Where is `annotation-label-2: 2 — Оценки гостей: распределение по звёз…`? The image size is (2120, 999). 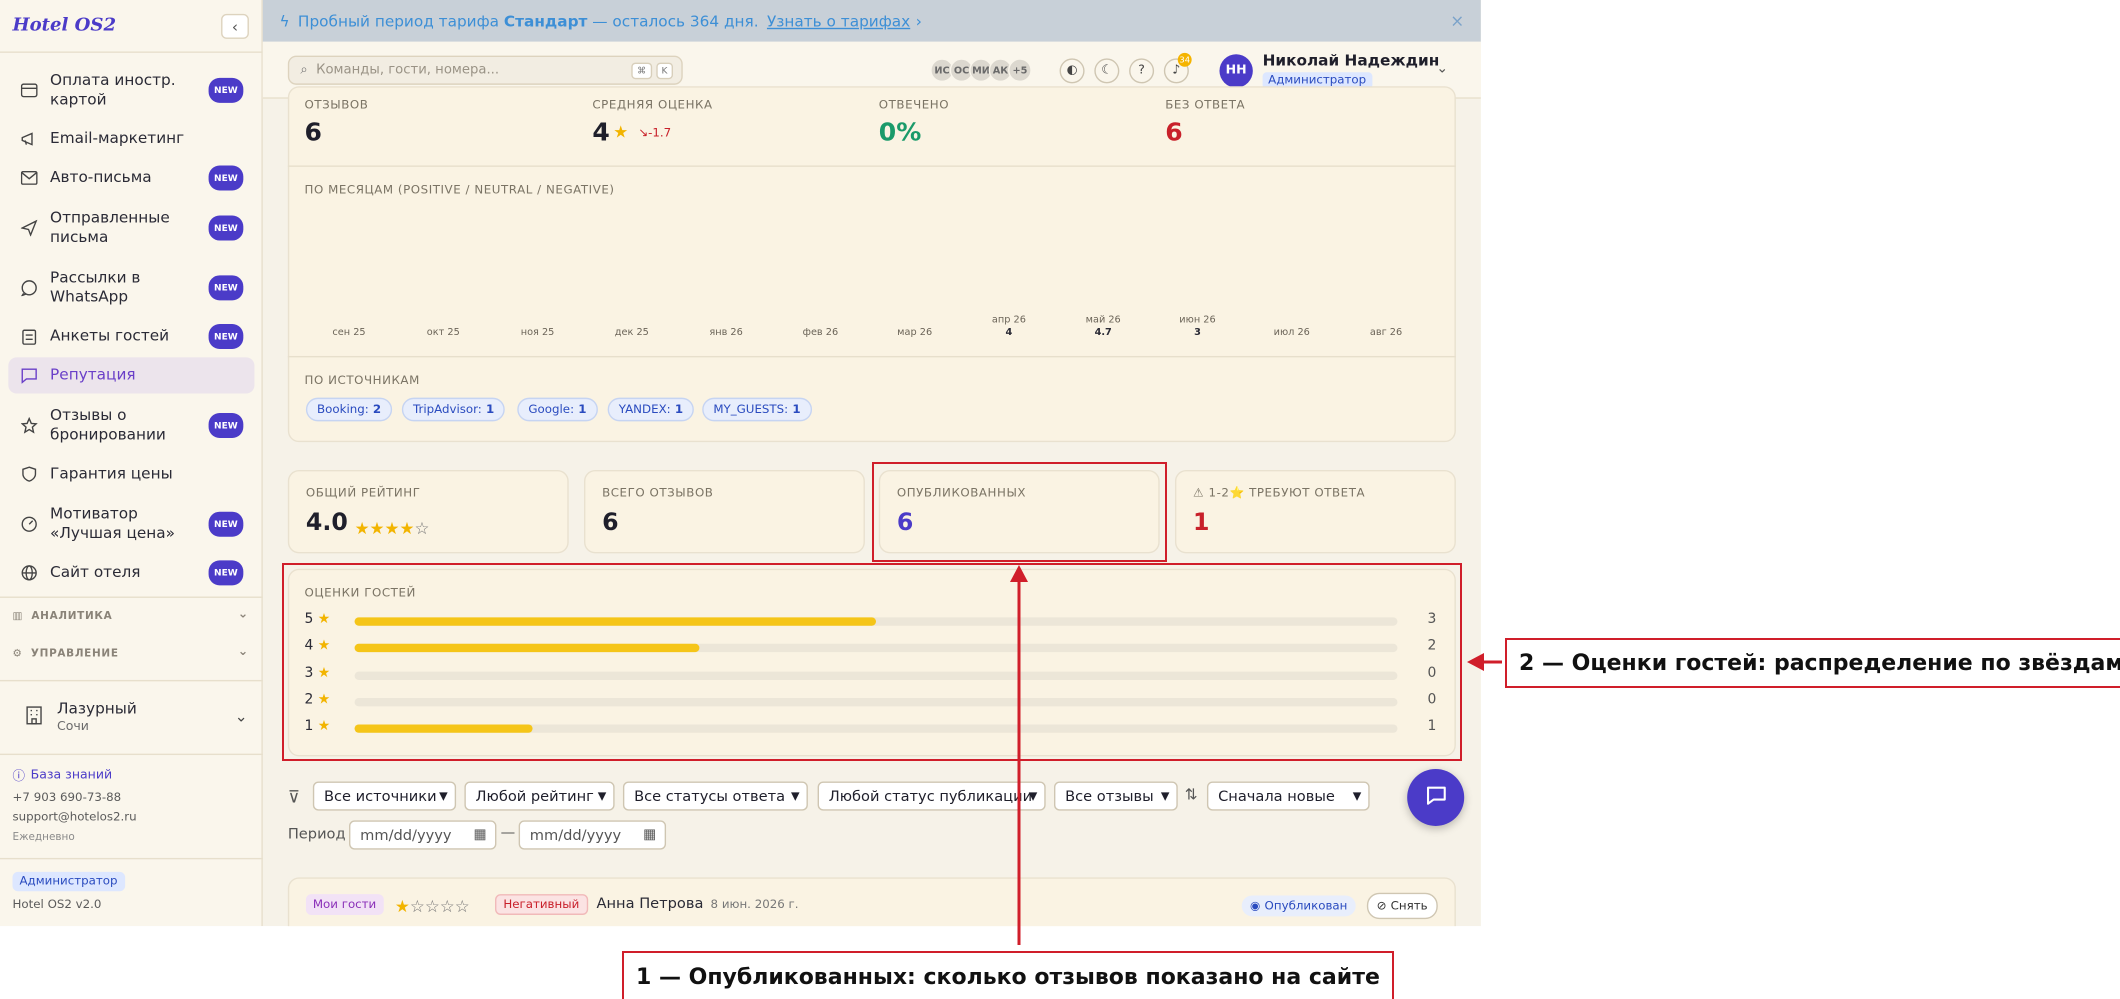 annotation-label-2: 2 — Оценки гостей: распределение по звёз… is located at coordinates (1812, 663).